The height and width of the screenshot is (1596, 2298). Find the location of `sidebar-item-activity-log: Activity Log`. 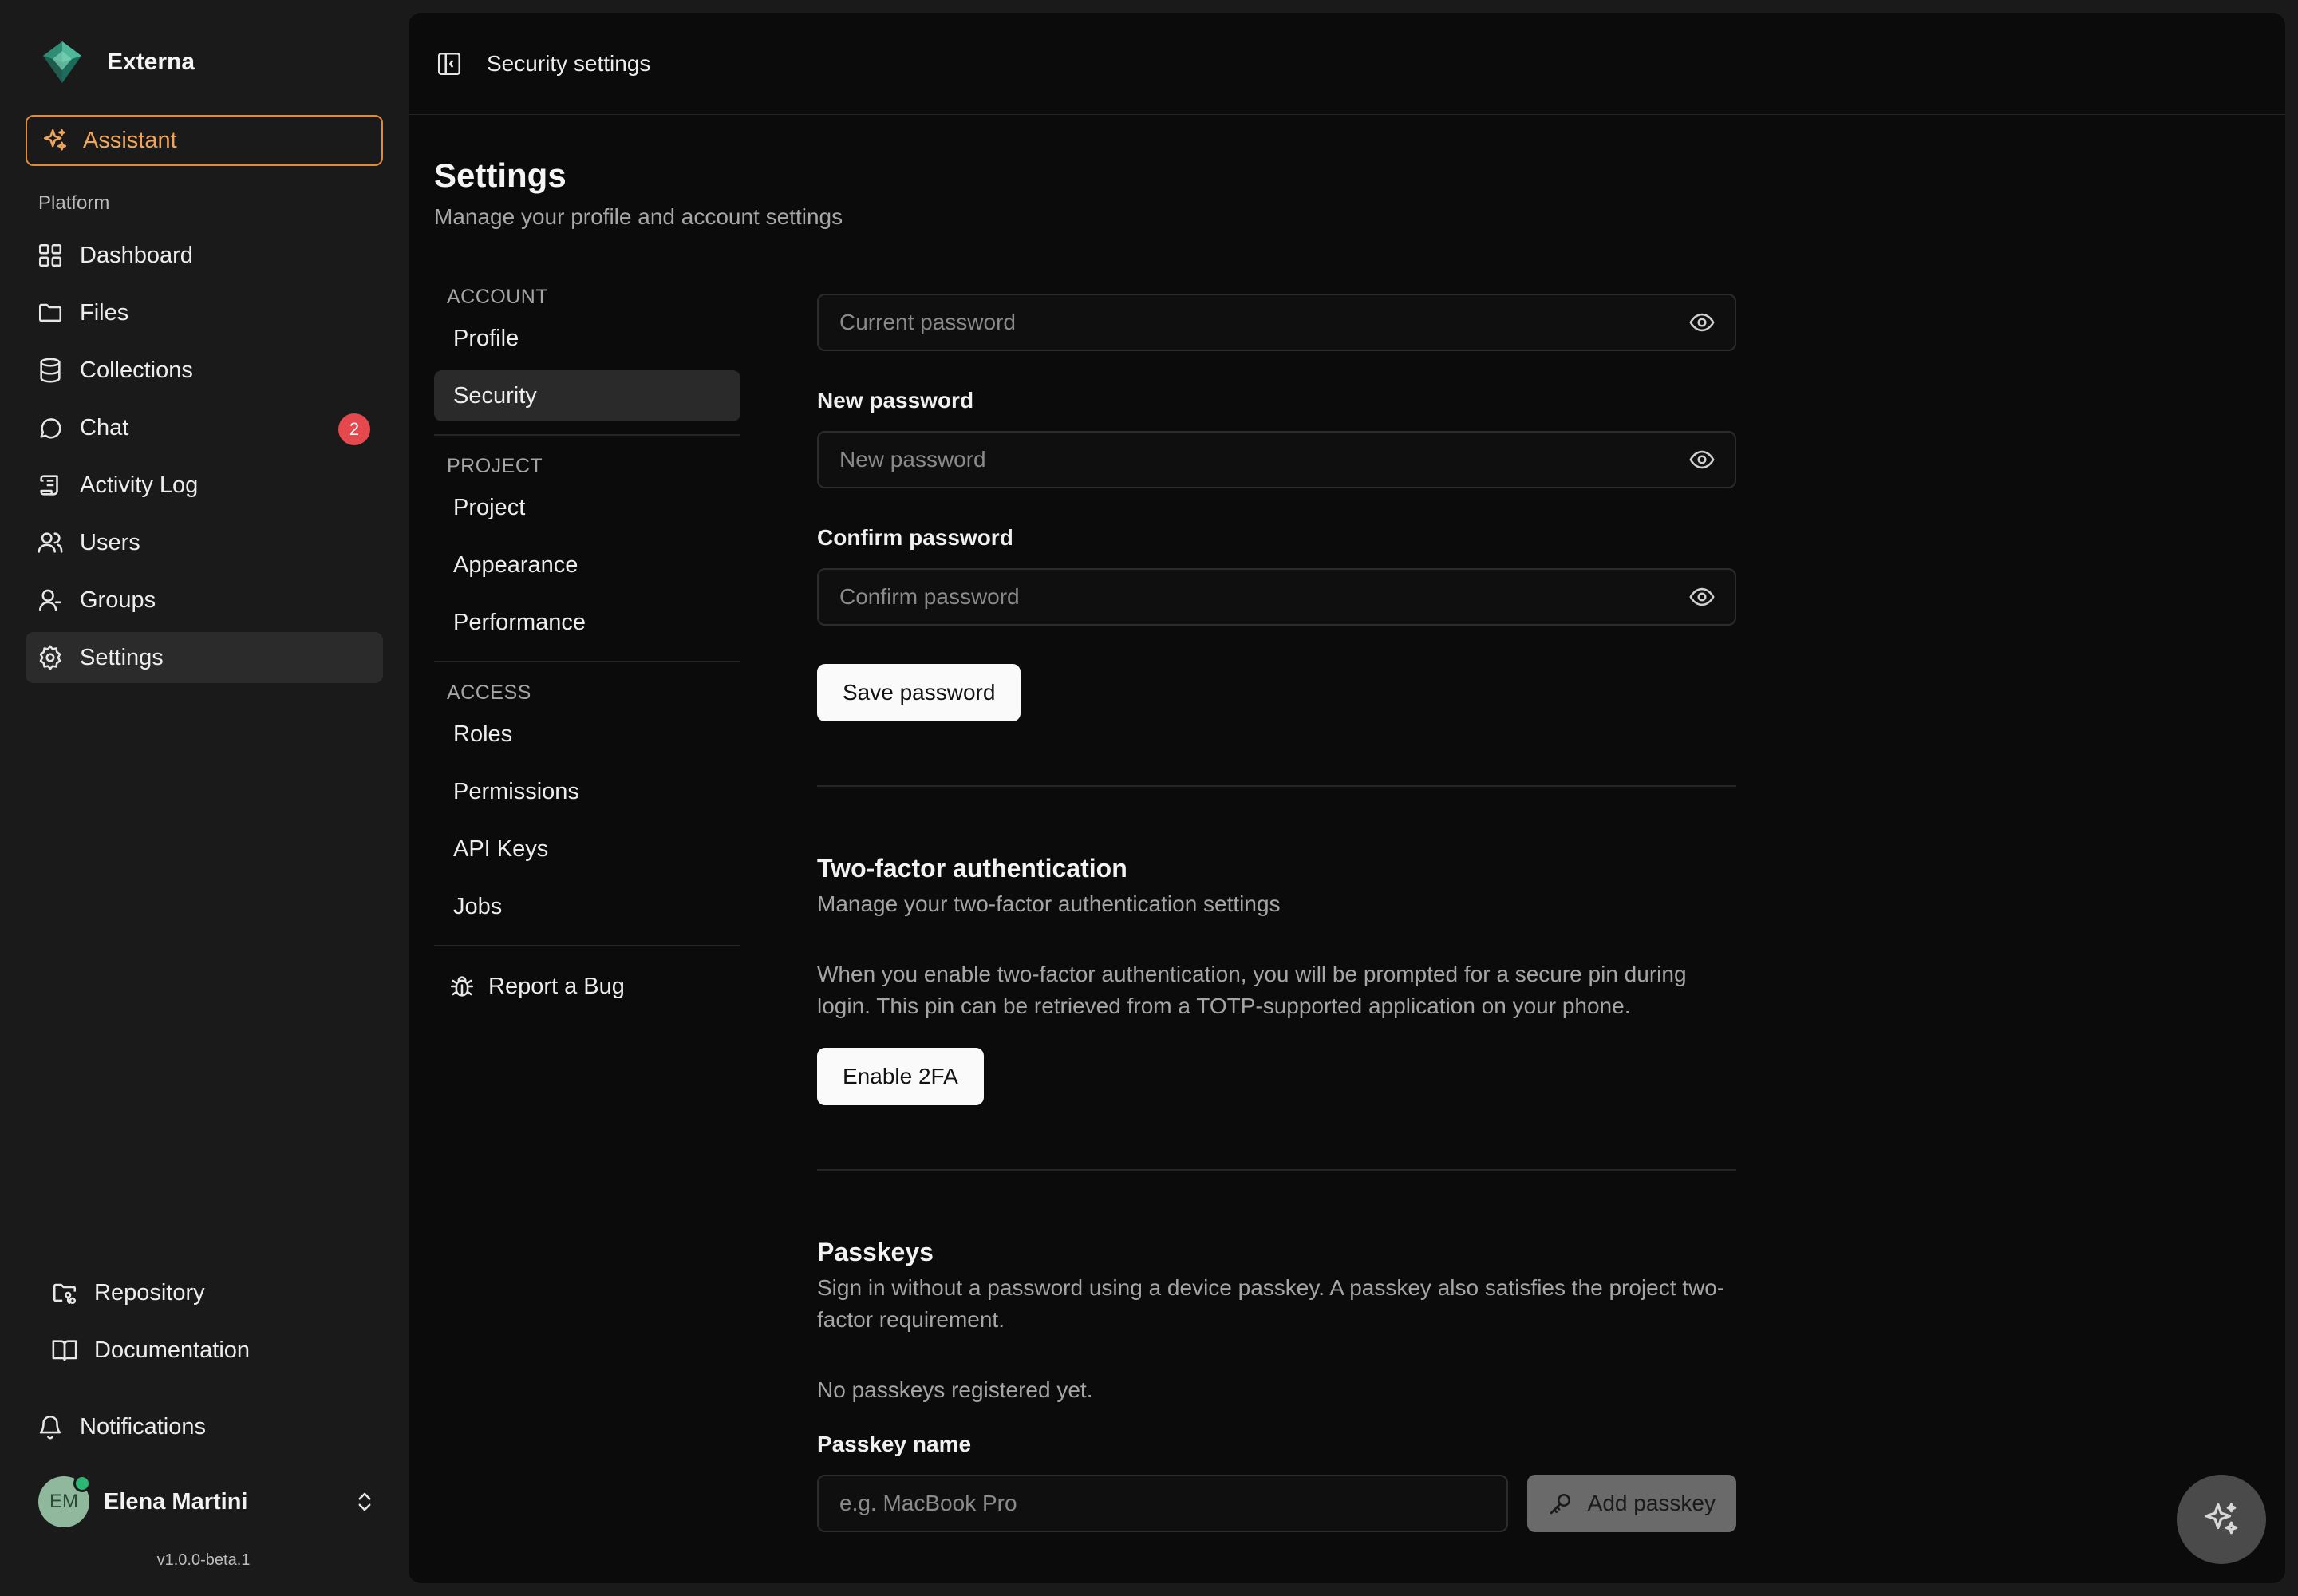

sidebar-item-activity-log: Activity Log is located at coordinates (204, 485).